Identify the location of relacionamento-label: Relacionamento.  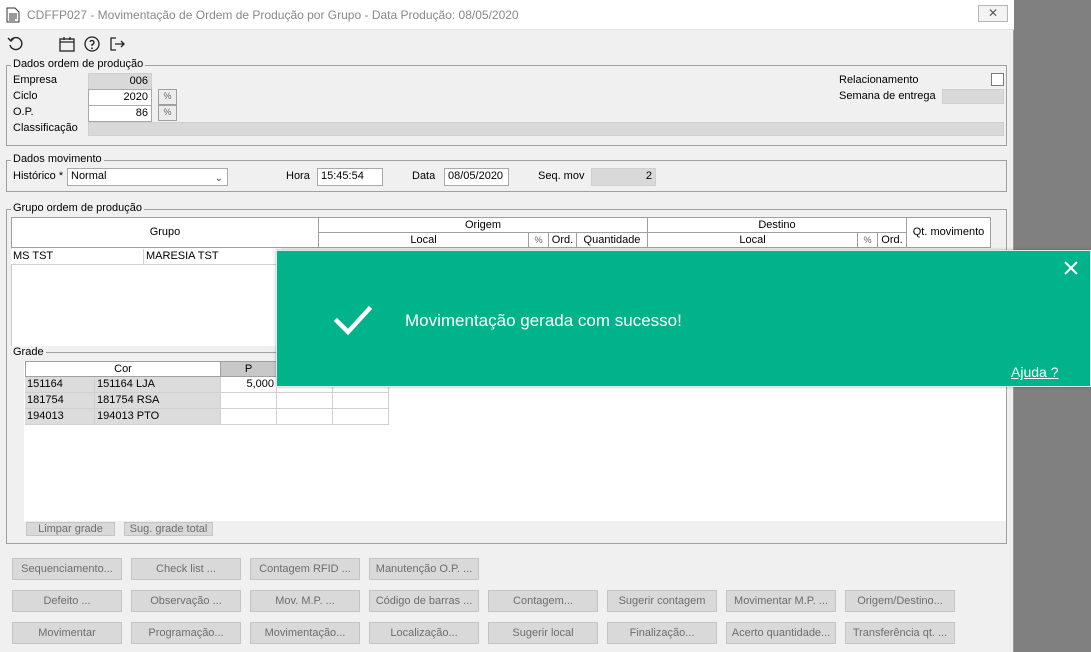
(879, 80).